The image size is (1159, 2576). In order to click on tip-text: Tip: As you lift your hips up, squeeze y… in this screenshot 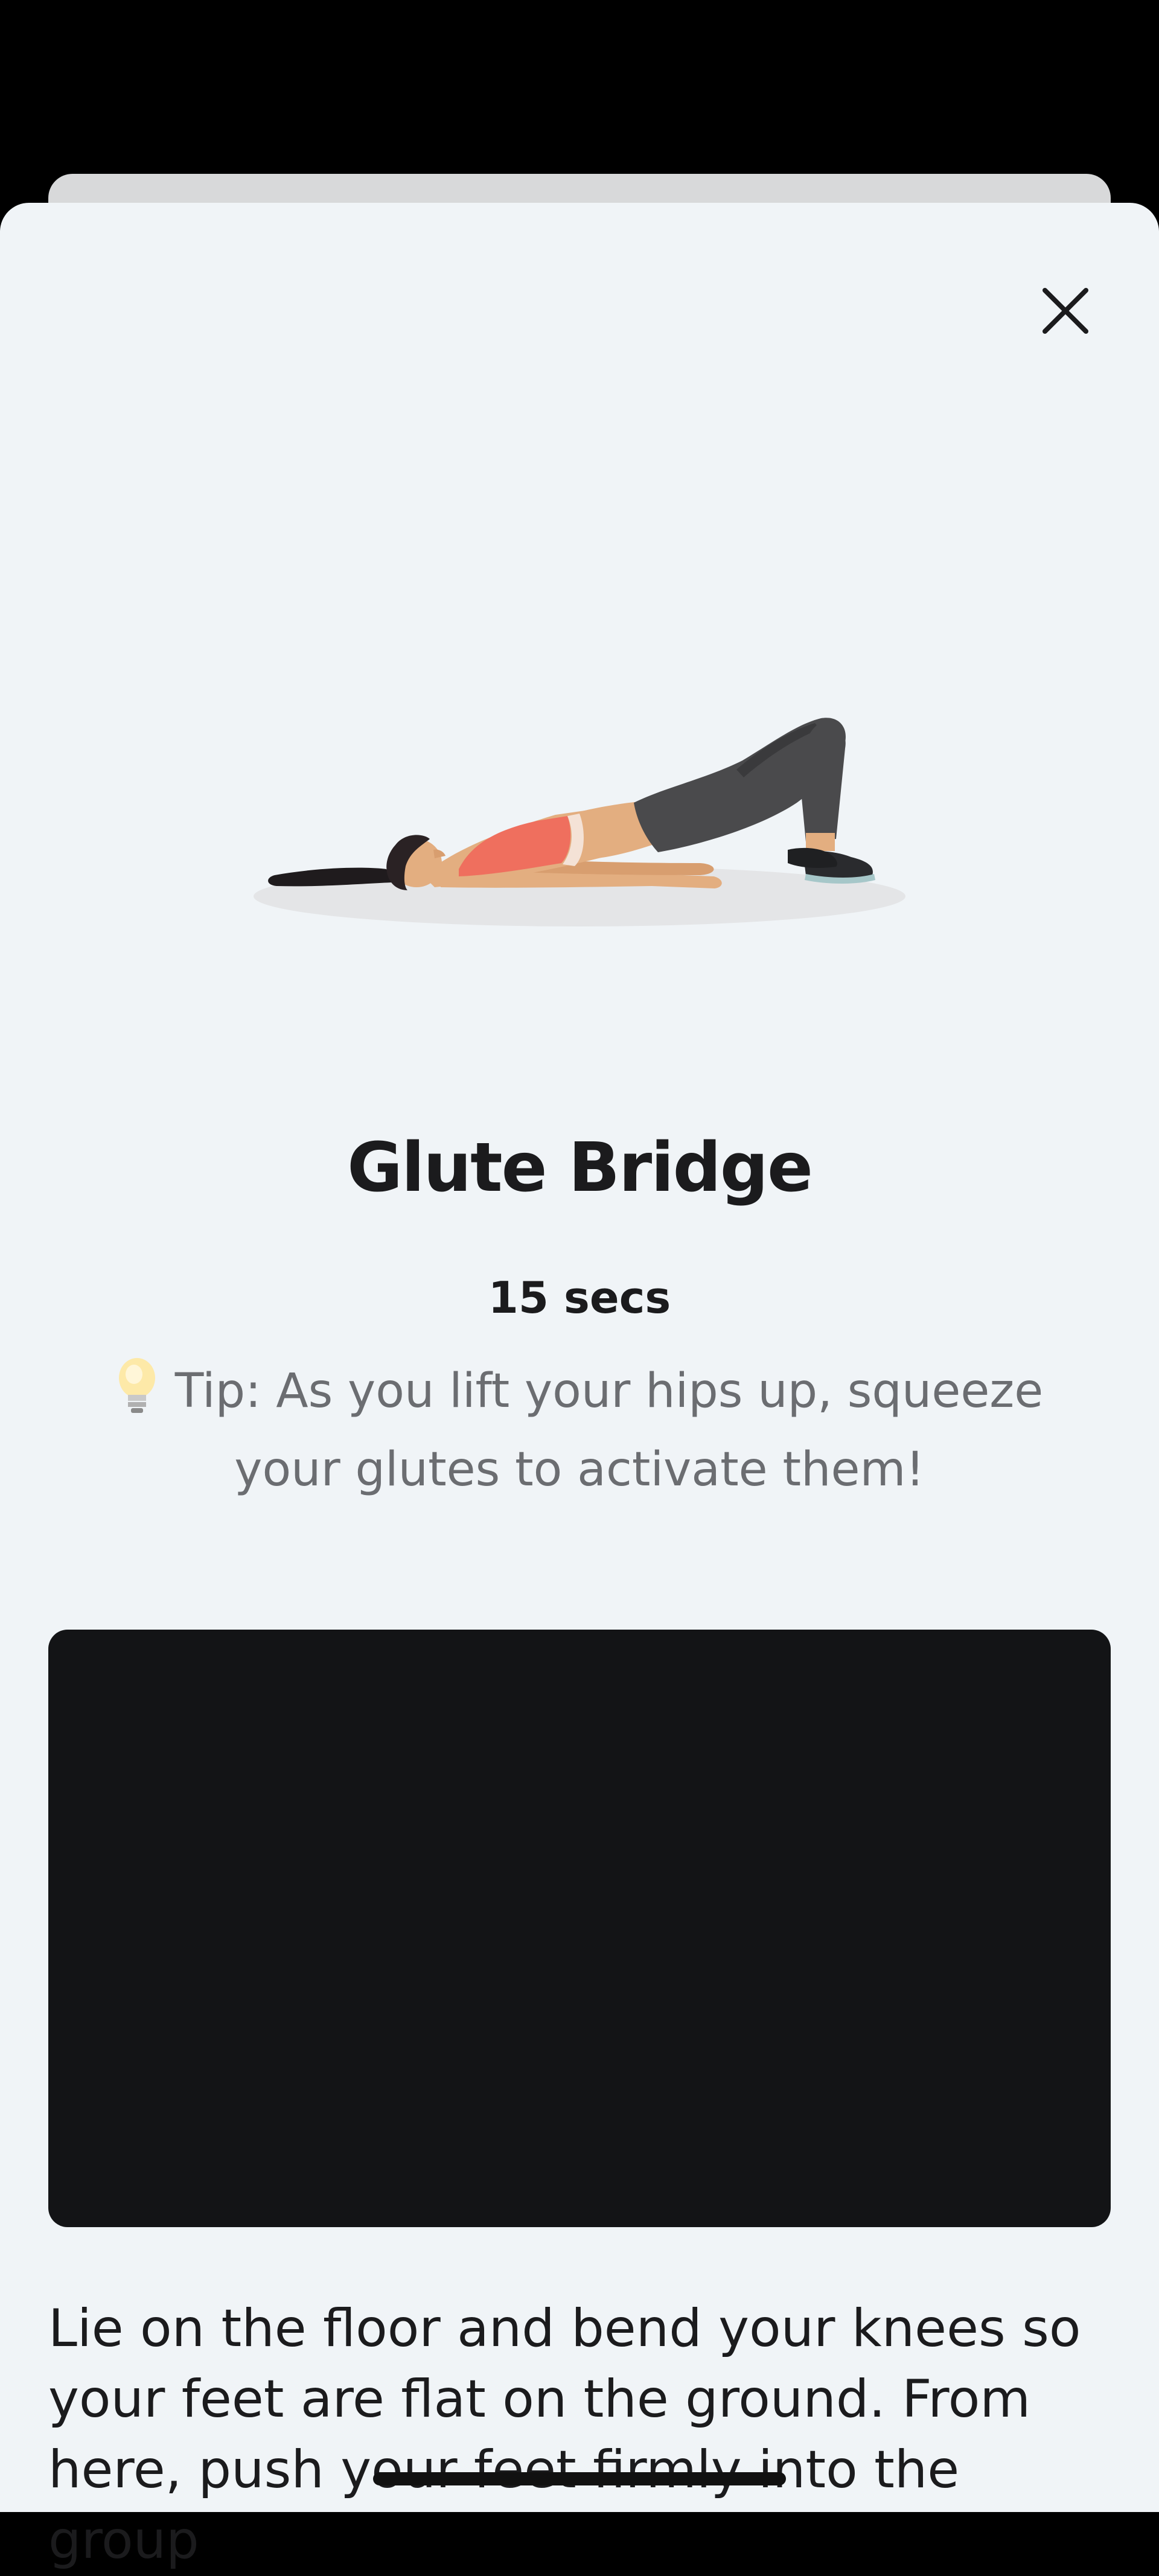, I will do `click(609, 1430)`.